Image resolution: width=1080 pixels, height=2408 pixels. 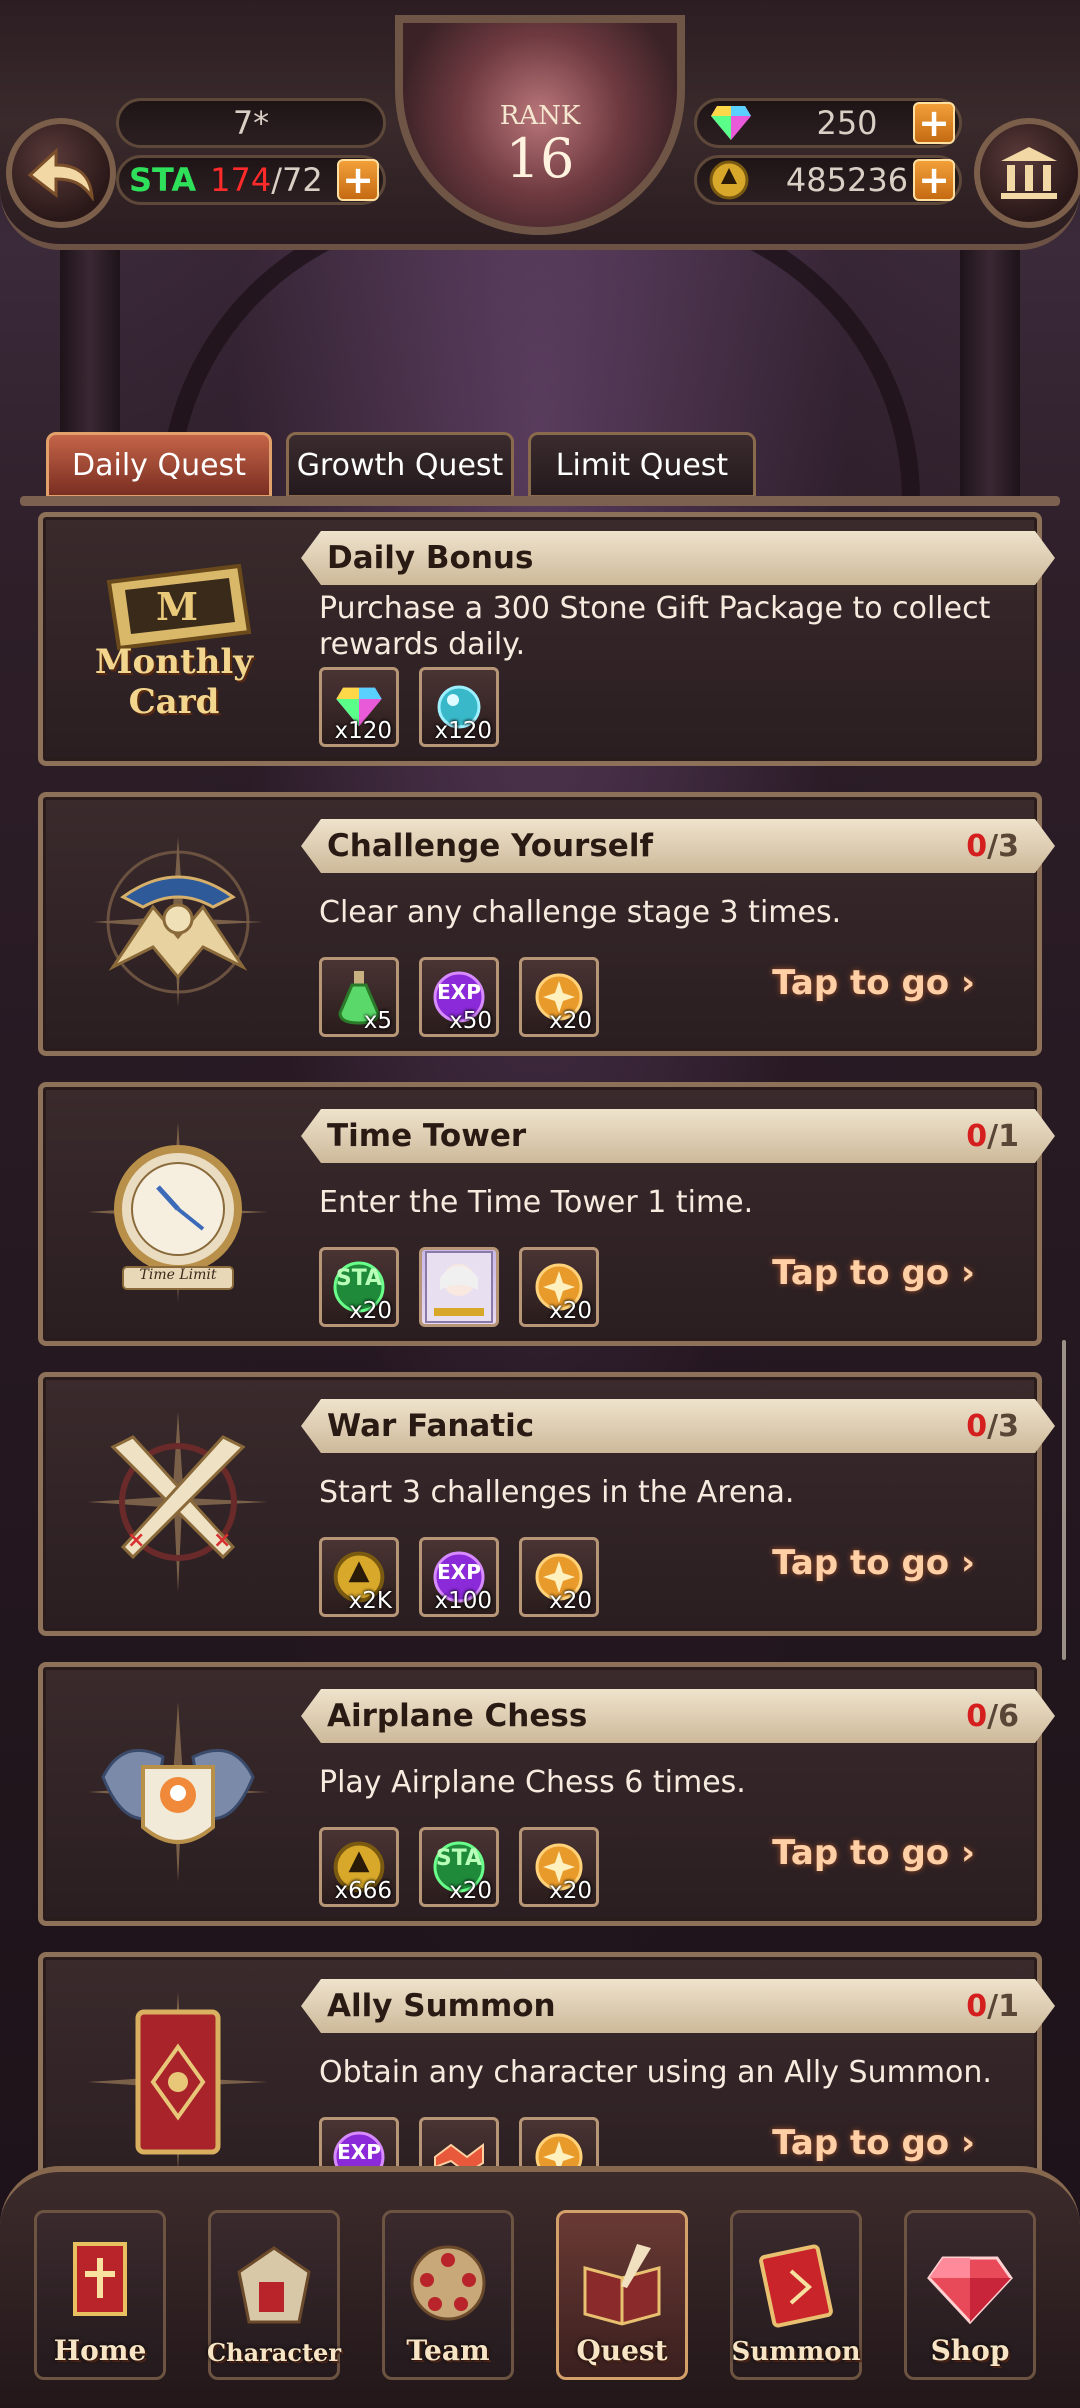 What do you see at coordinates (159, 465) in the screenshot?
I see `tab-daily-quest: Daily Quest` at bounding box center [159, 465].